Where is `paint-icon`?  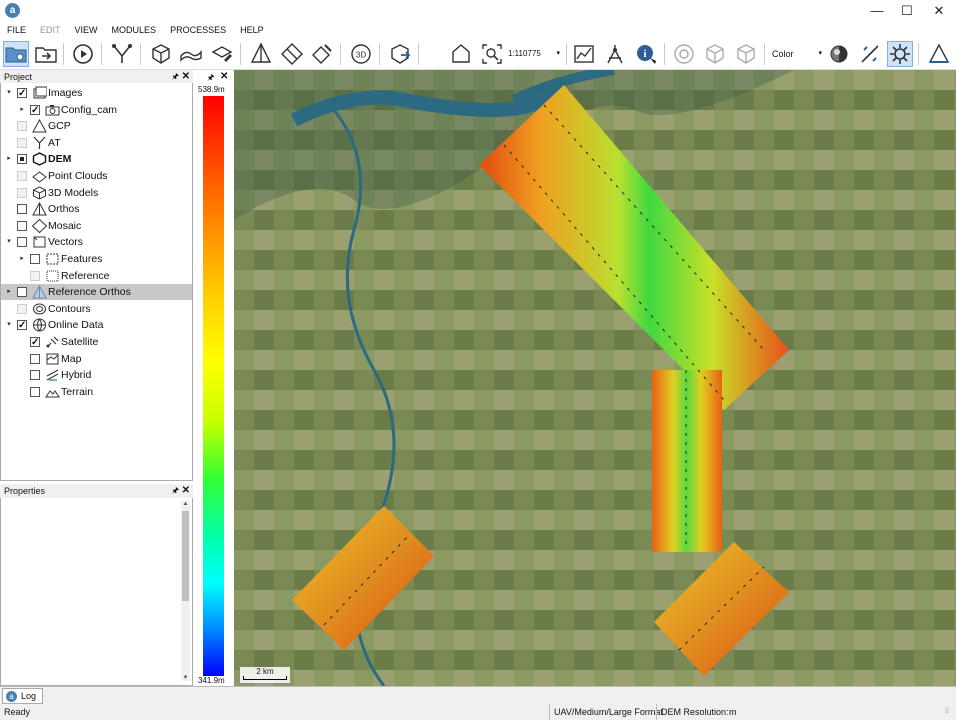 paint-icon is located at coordinates (322, 54).